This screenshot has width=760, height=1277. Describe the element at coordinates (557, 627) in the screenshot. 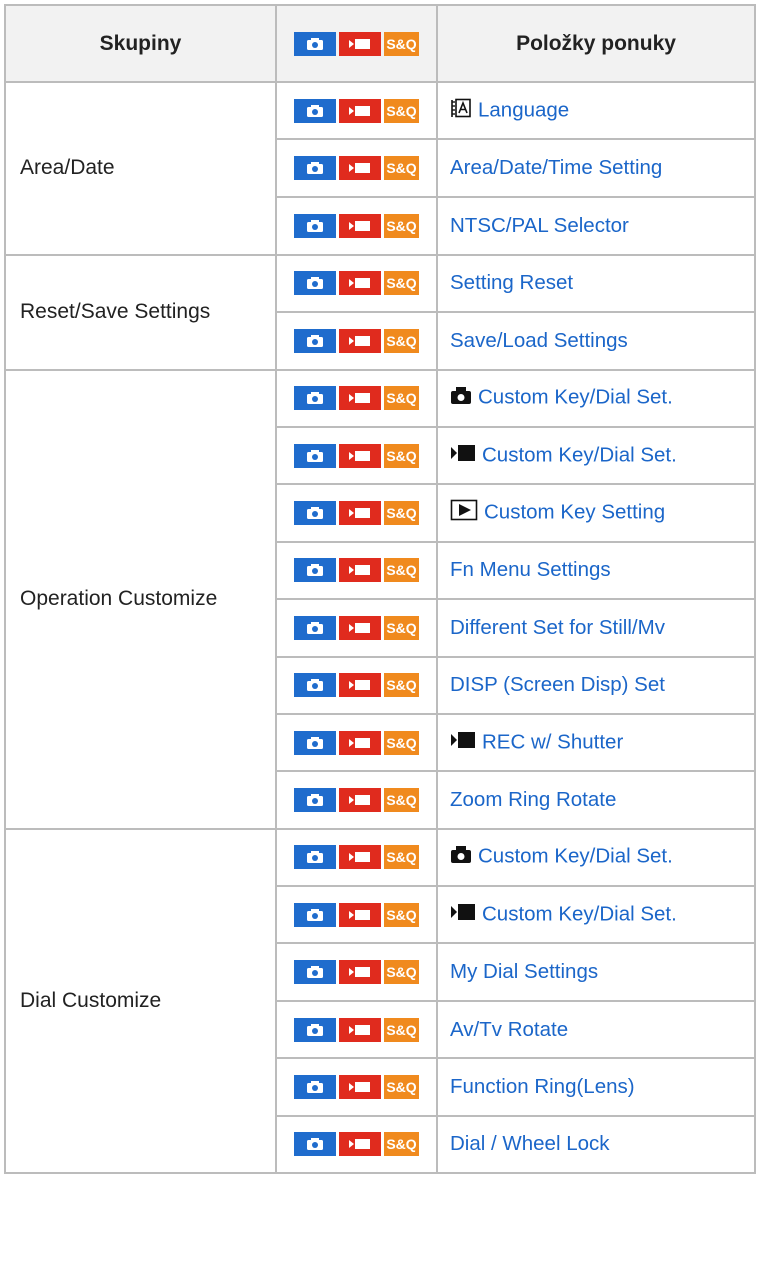

I see `menu-item-link: Different Set for Still/Mv` at that location.